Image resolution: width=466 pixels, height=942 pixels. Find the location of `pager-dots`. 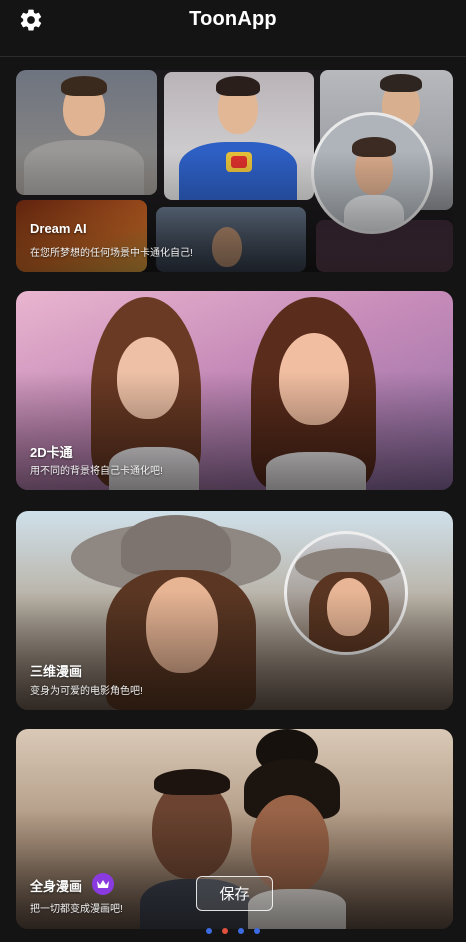

pager-dots is located at coordinates (233, 931).